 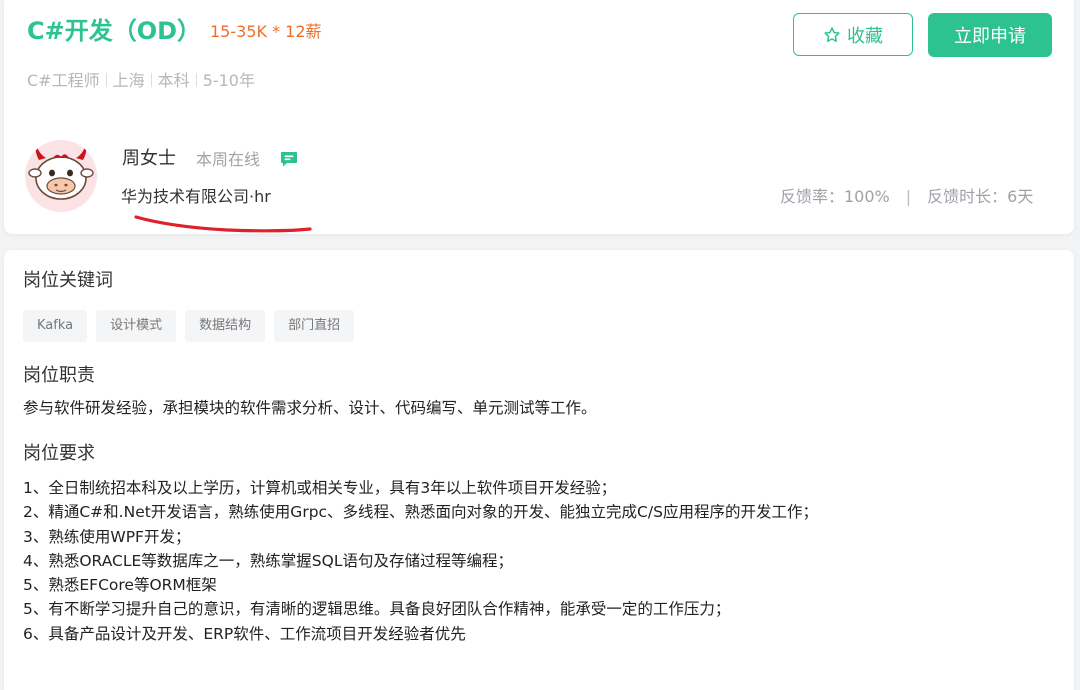 What do you see at coordinates (120, 585) in the screenshot?
I see `requirement-item: 5、熟悉EFCore等ORM框架` at bounding box center [120, 585].